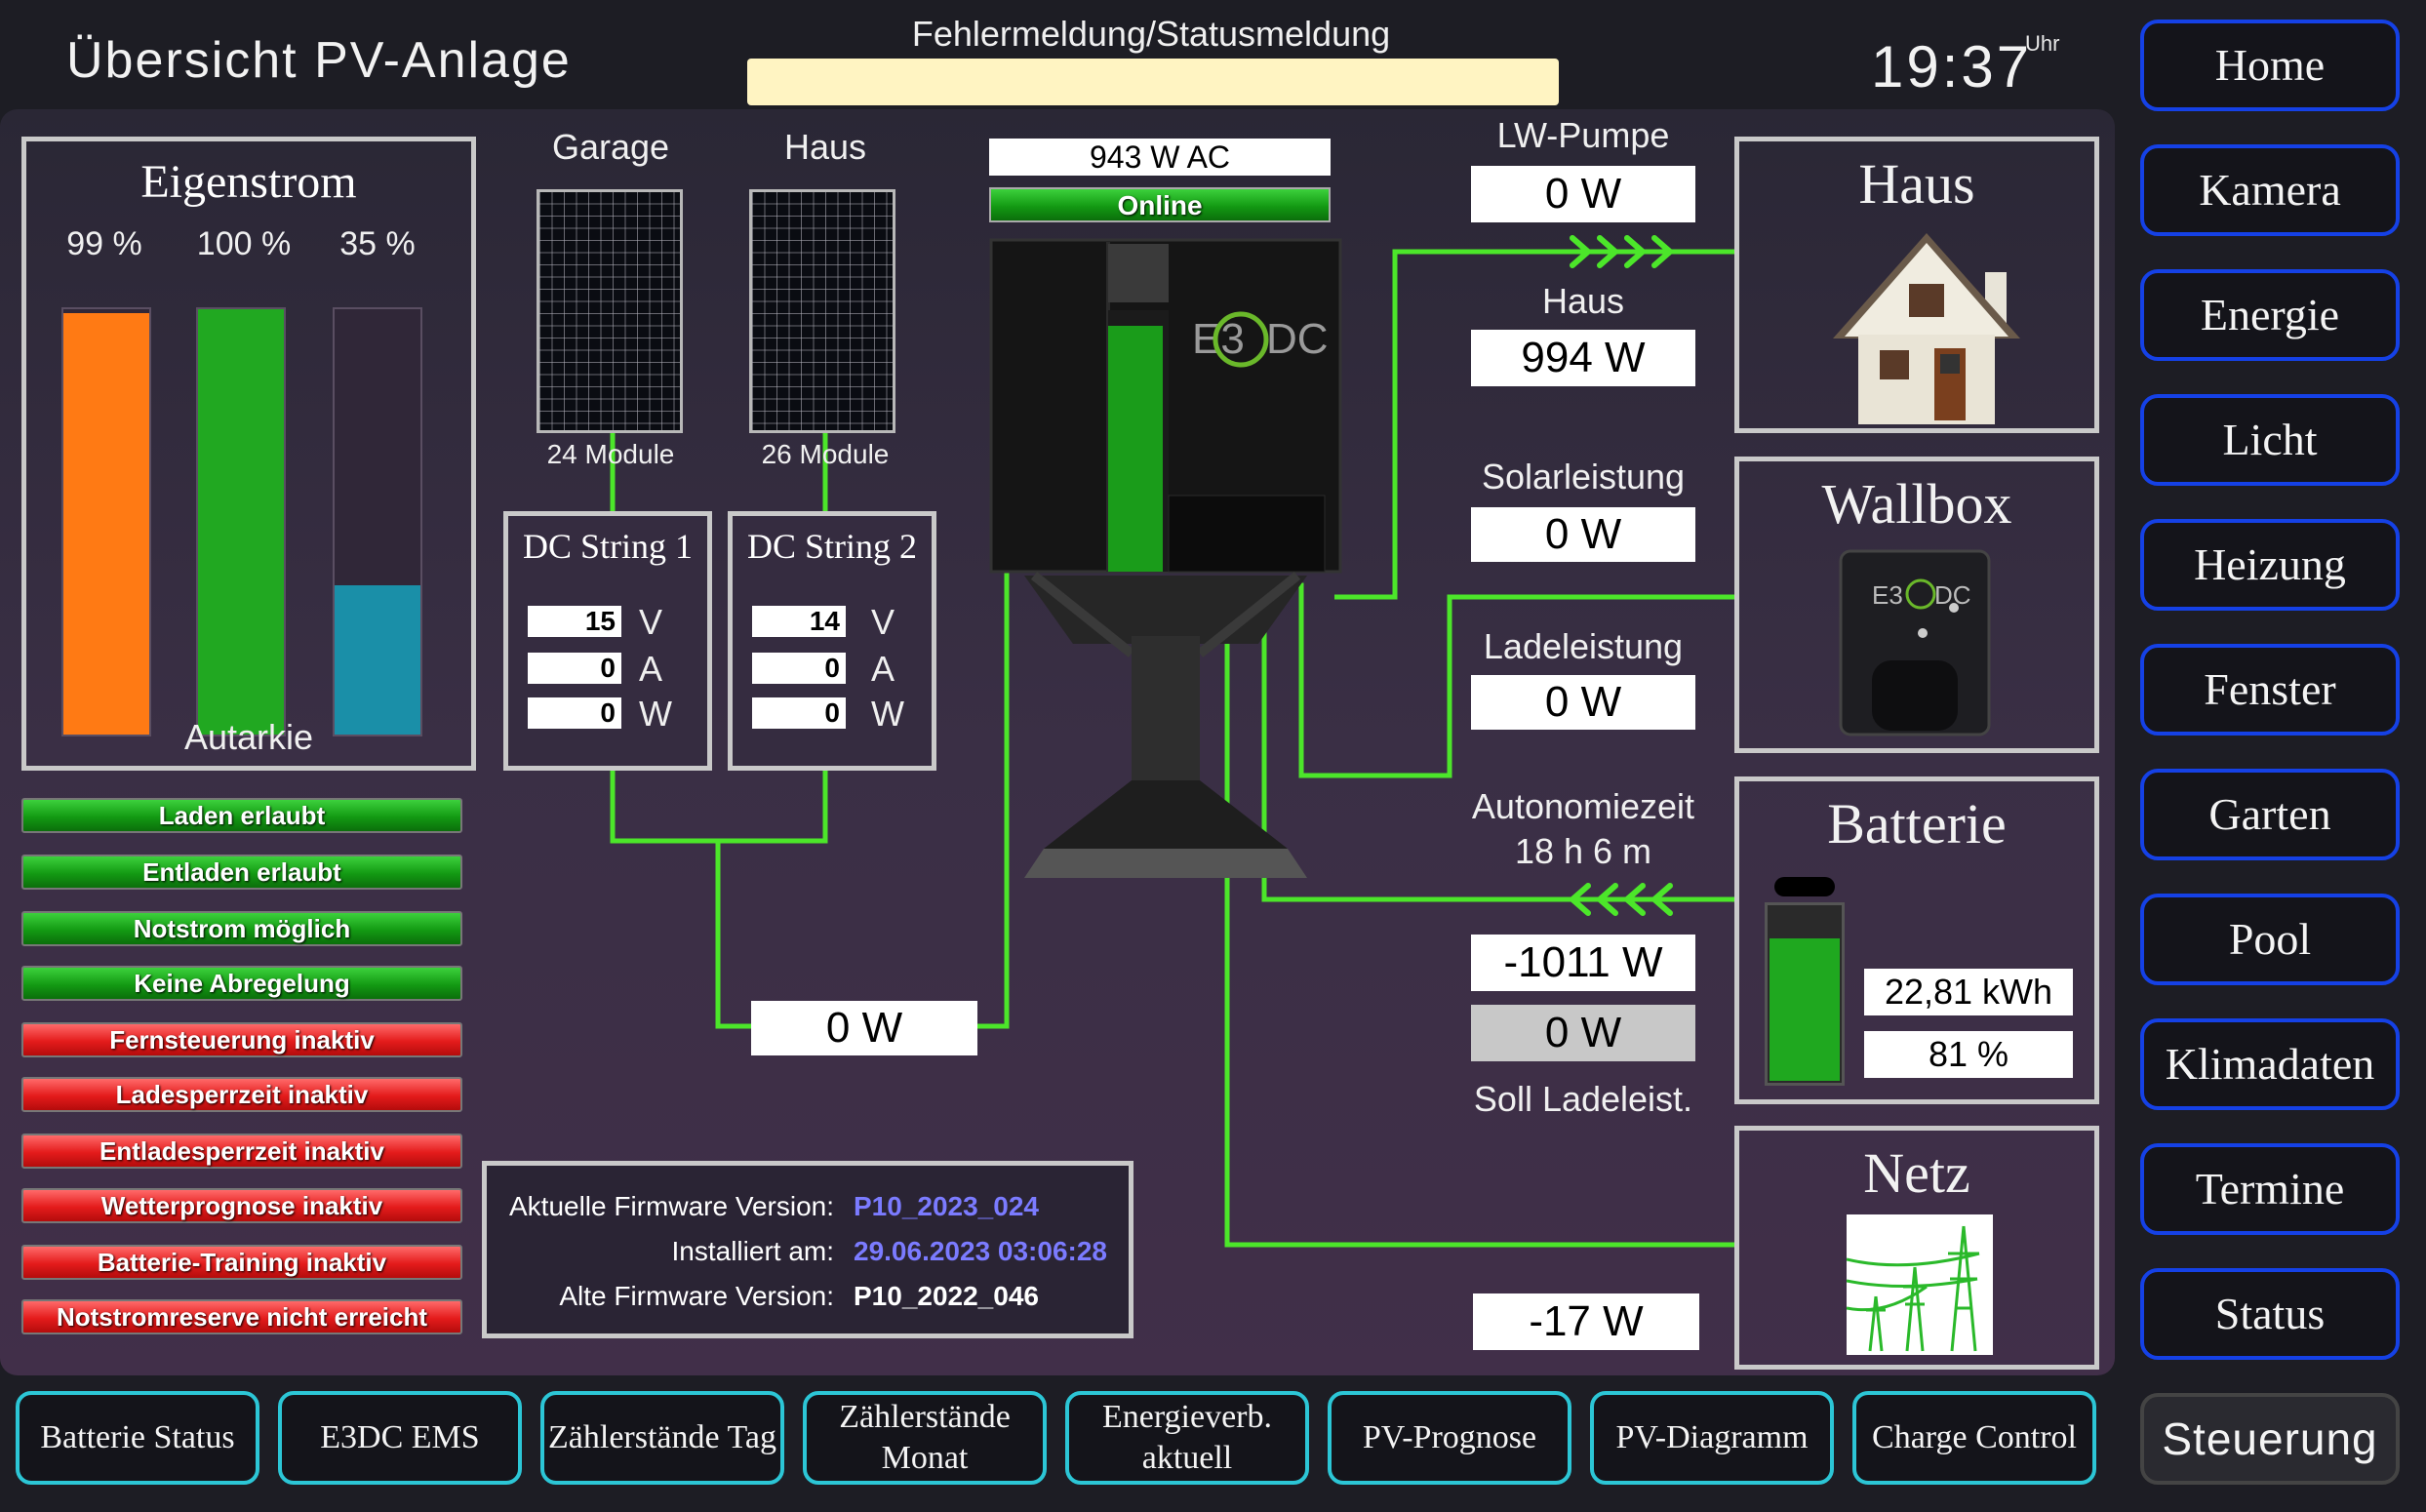  Describe the element at coordinates (753, 1251) in the screenshot. I see `firmware-installed-label: Installiert am:` at that location.